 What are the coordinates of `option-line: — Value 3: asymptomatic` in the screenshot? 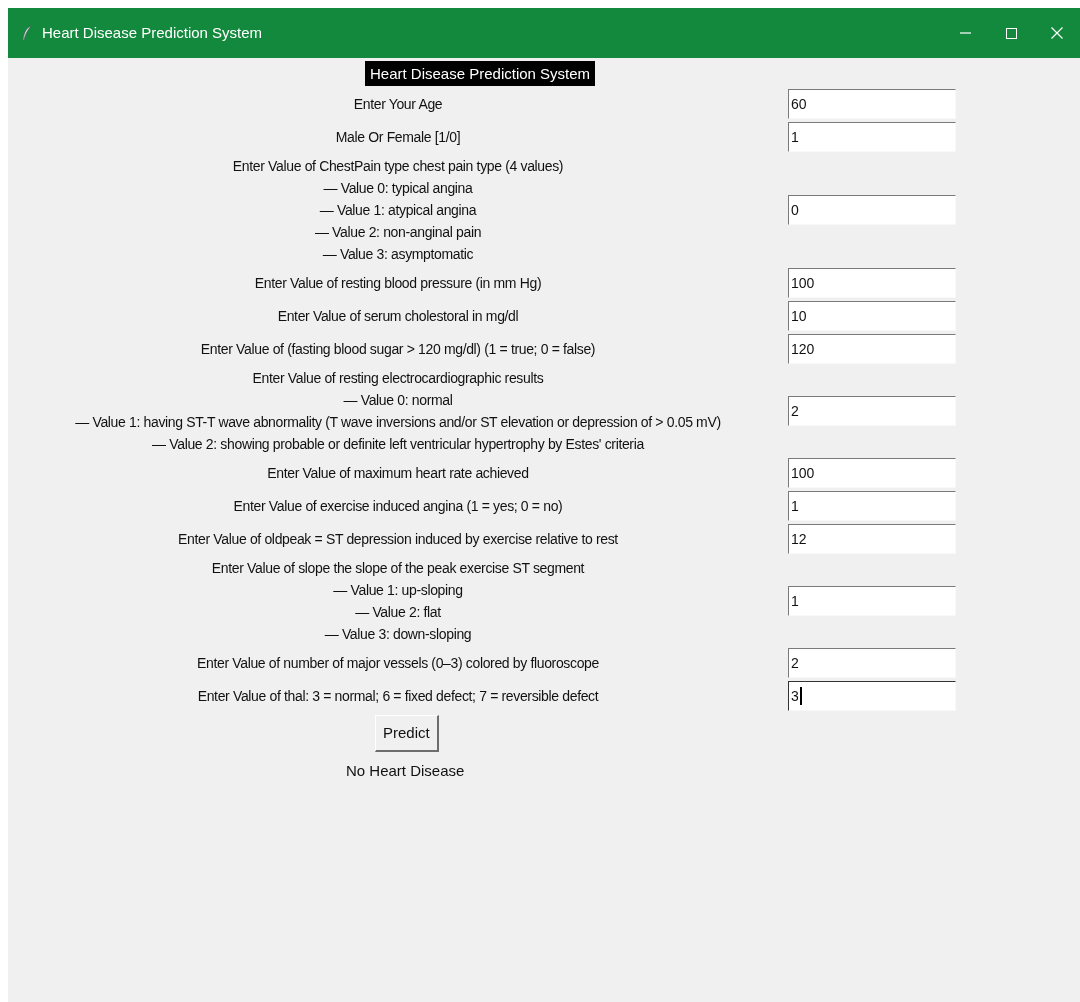 It's located at (398, 254).